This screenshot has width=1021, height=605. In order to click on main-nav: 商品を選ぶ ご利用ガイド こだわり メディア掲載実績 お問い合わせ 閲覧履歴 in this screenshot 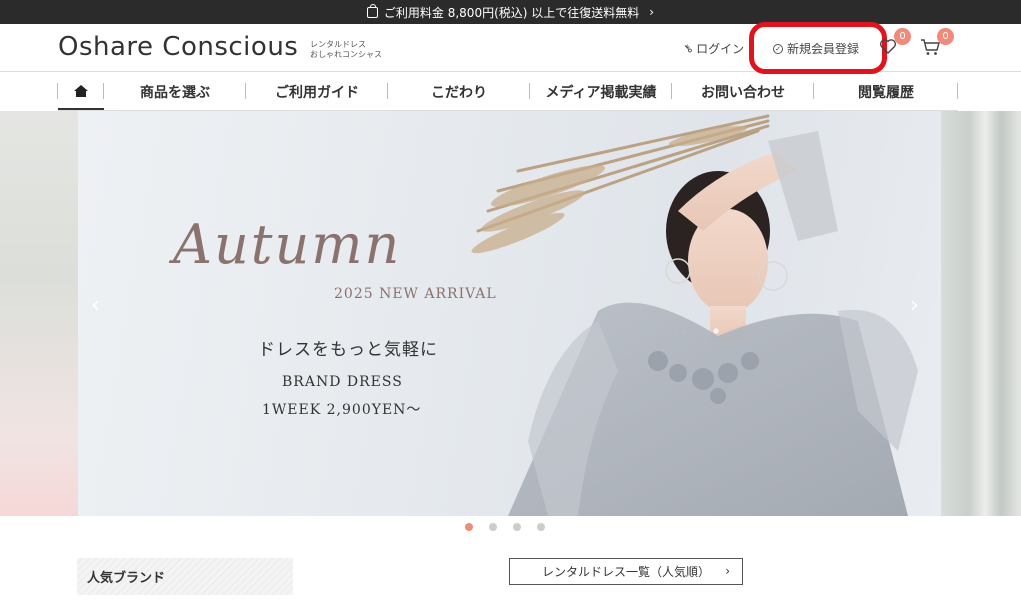, I will do `click(507, 92)`.